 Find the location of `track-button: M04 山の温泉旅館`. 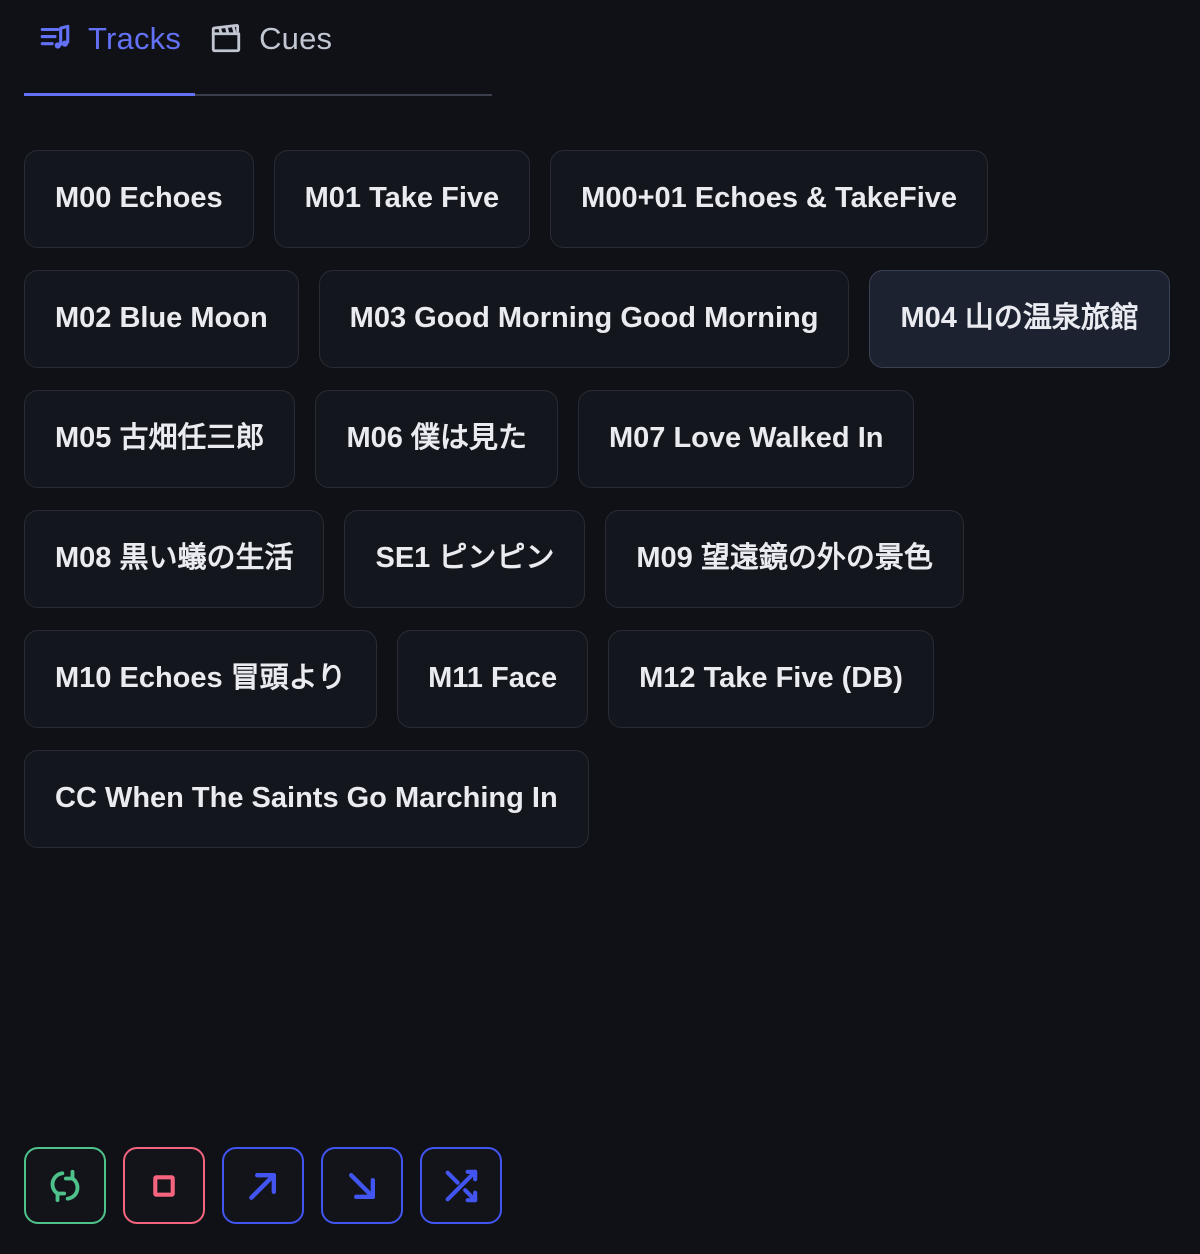

track-button: M04 山の温泉旅館 is located at coordinates (1019, 319).